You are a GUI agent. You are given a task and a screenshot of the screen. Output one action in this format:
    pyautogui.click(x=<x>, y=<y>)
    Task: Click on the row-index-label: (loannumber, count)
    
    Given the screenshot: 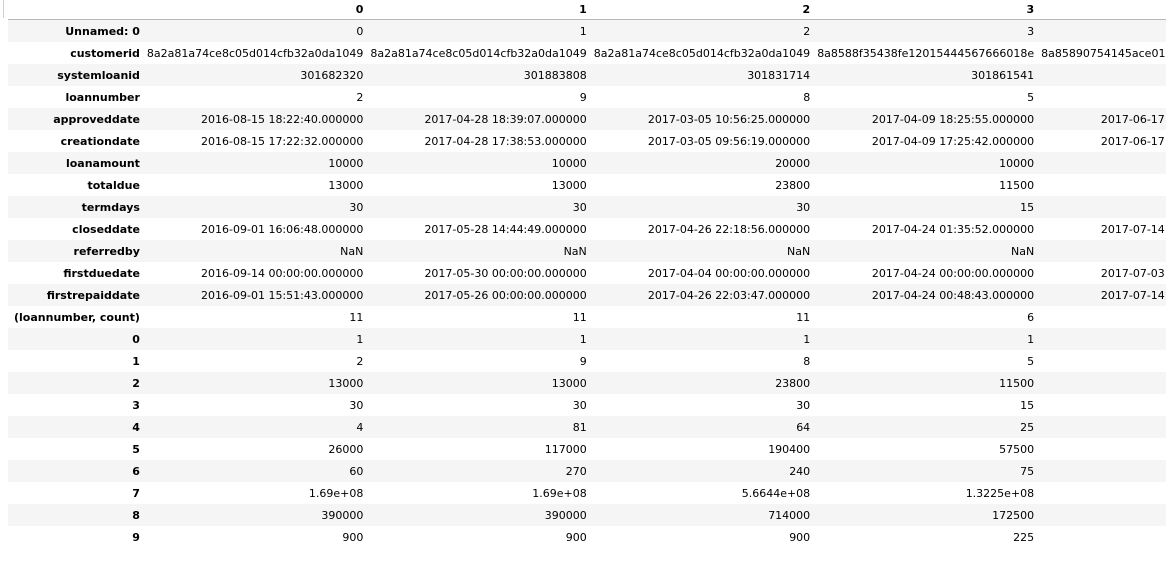 What is the action you would take?
    pyautogui.click(x=77, y=317)
    